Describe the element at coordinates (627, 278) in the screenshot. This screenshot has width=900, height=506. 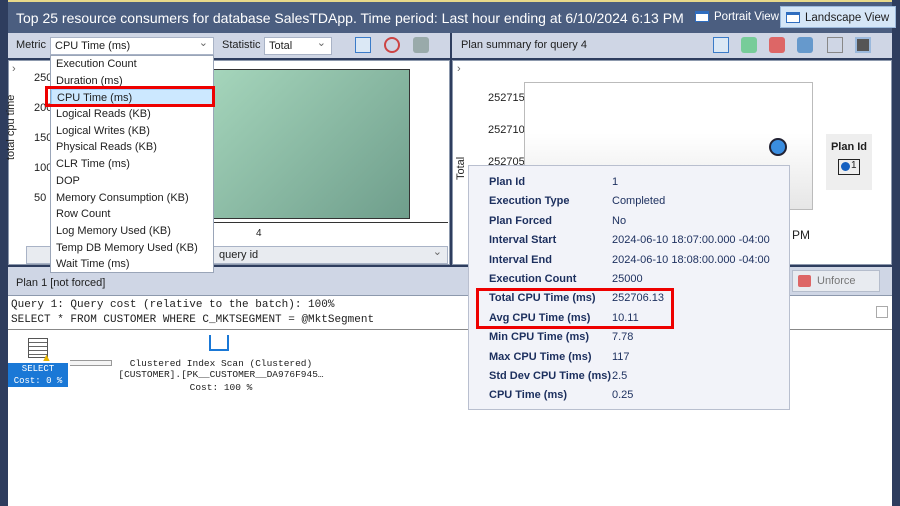
I see `tooltip-value: 25000` at that location.